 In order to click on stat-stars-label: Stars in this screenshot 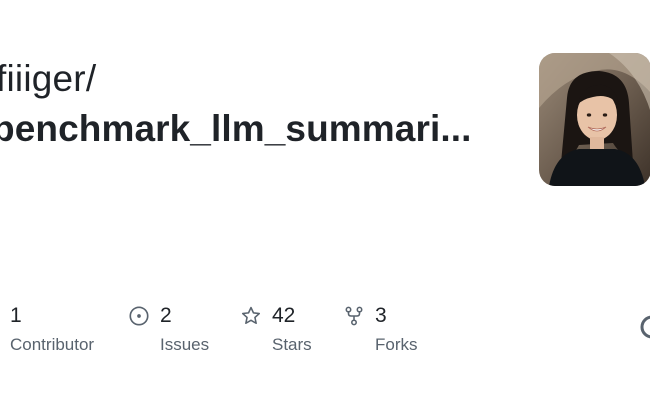, I will do `click(292, 344)`.